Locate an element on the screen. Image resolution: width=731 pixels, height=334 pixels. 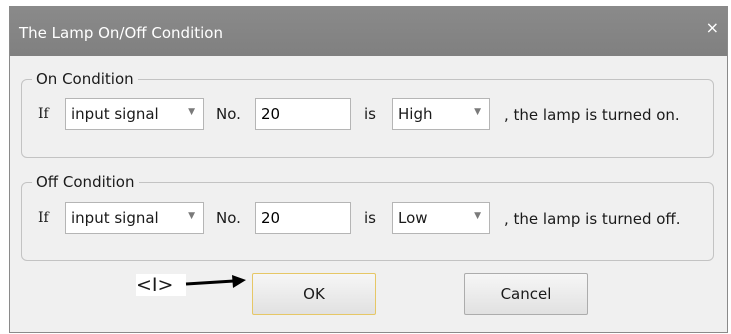
on-source-select: input signal ▼ is located at coordinates (134, 114).